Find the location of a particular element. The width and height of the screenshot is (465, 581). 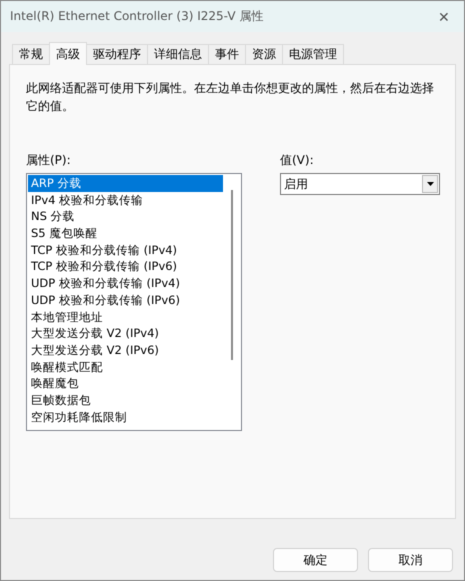

cancel-button: 取消 is located at coordinates (410, 560).